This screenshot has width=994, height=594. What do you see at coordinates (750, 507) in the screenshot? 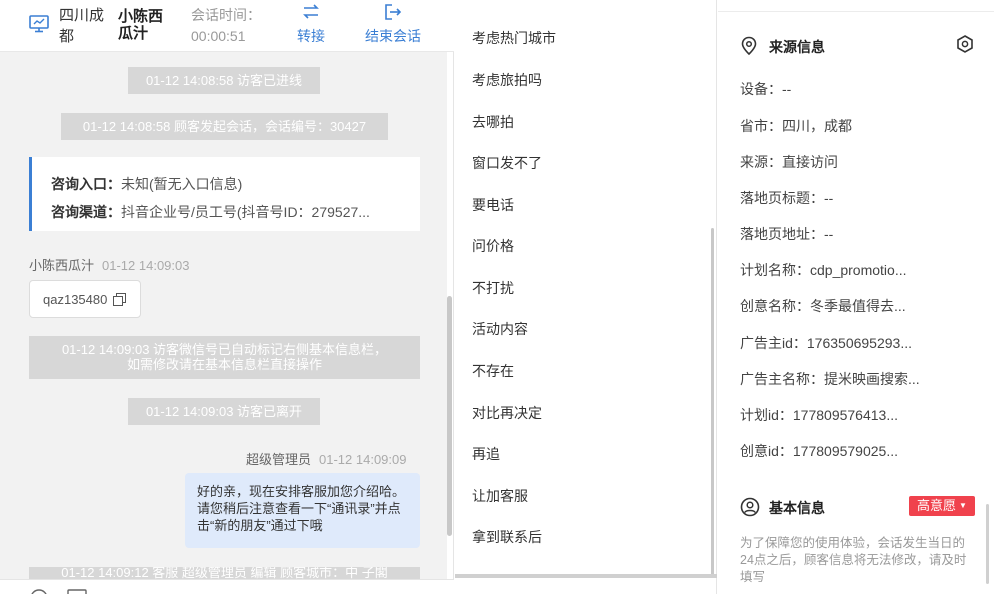
I see `user-icon` at bounding box center [750, 507].